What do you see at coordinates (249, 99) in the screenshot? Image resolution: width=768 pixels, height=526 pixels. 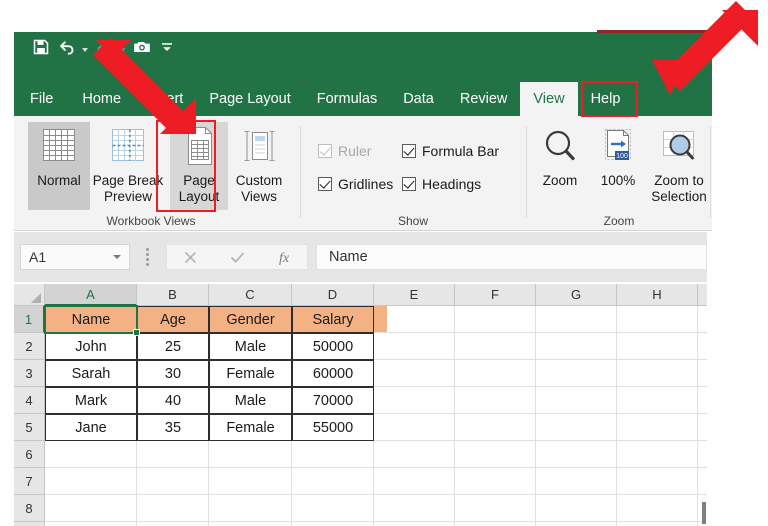 I see `tab-page-layout: Page Layout` at bounding box center [249, 99].